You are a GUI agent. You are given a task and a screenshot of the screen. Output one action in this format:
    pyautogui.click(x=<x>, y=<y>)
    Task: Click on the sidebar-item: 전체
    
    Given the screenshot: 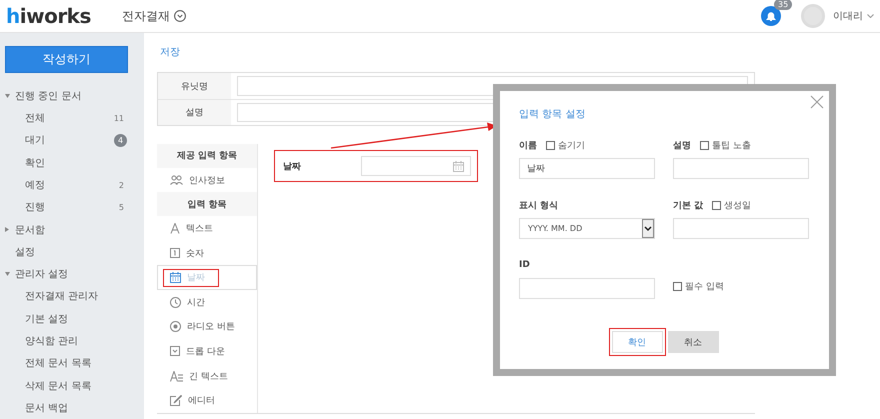 What is the action you would take?
    pyautogui.click(x=35, y=118)
    